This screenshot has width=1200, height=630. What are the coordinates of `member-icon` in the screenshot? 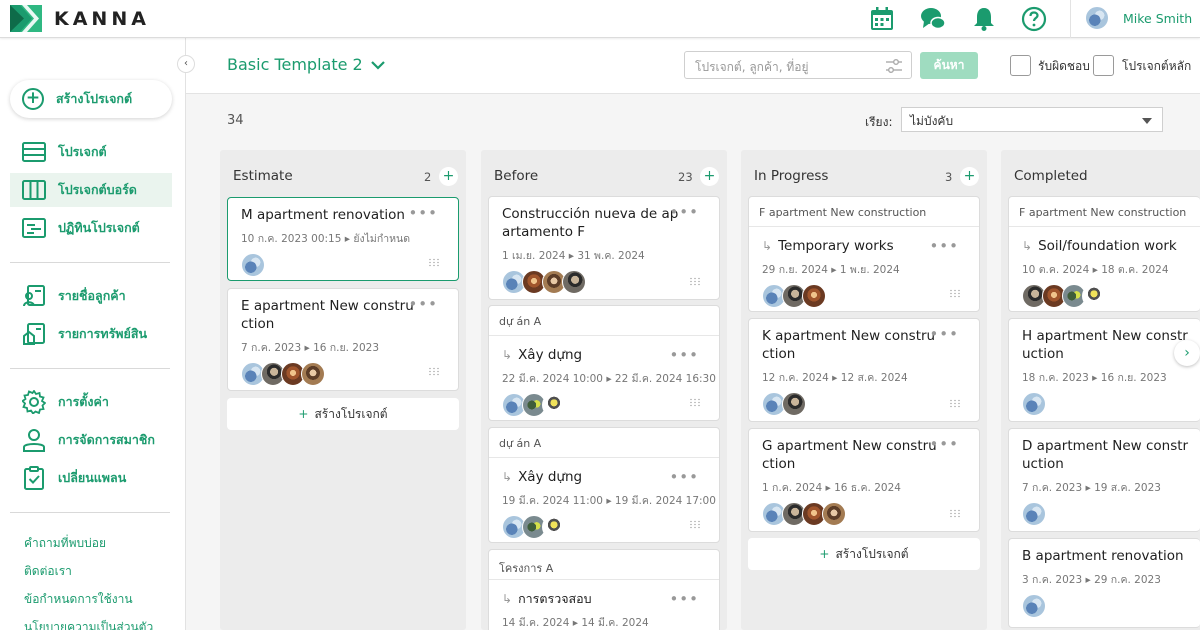 It's located at (34, 440).